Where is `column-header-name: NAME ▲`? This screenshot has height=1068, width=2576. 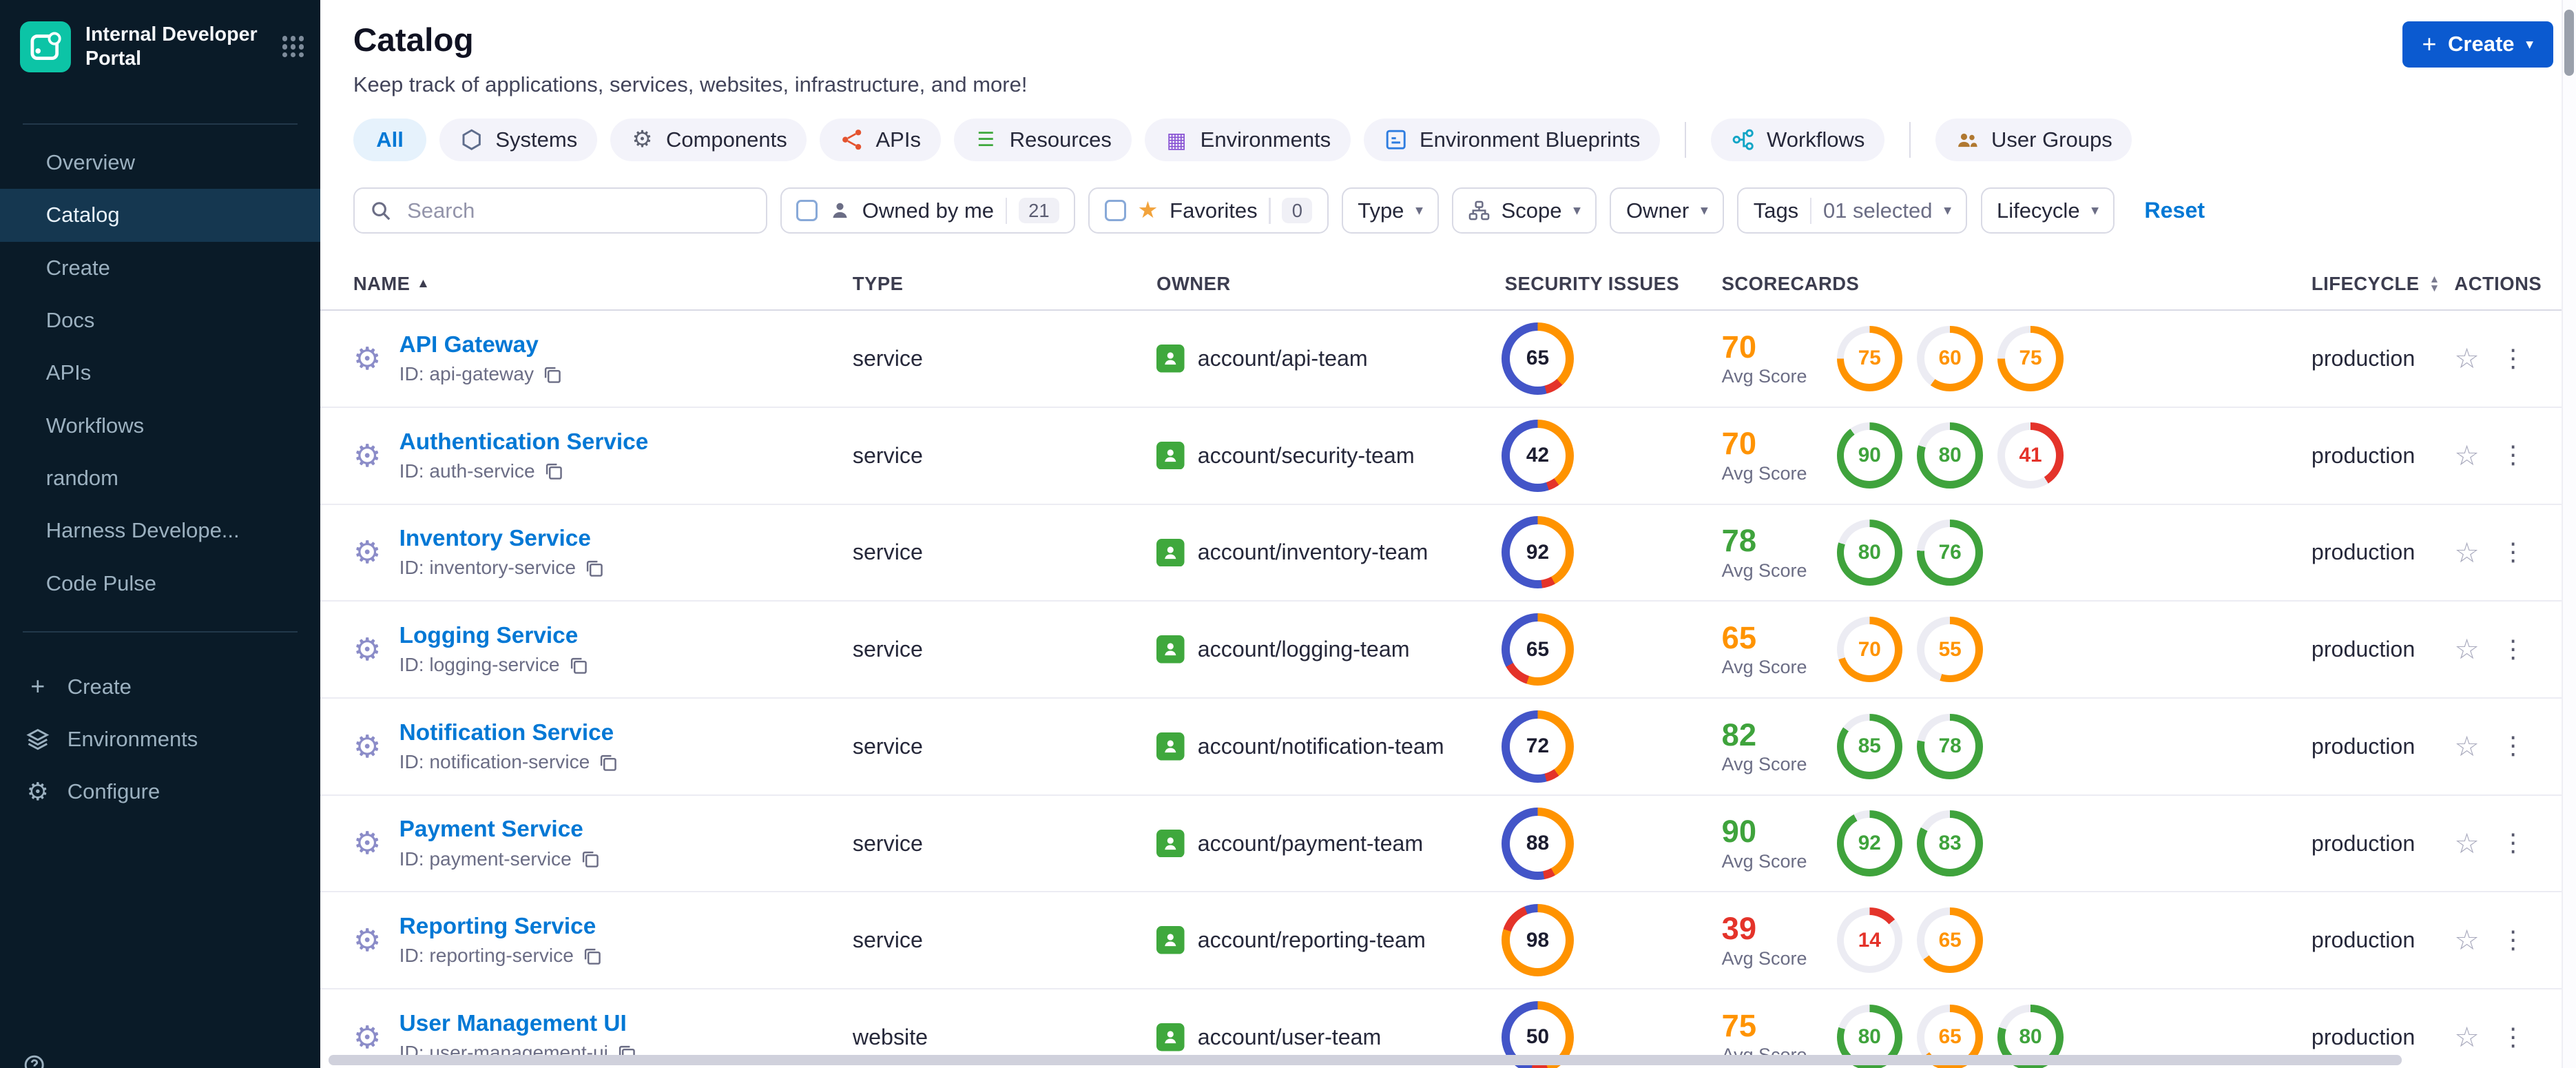 column-header-name: NAME ▲ is located at coordinates (603, 284).